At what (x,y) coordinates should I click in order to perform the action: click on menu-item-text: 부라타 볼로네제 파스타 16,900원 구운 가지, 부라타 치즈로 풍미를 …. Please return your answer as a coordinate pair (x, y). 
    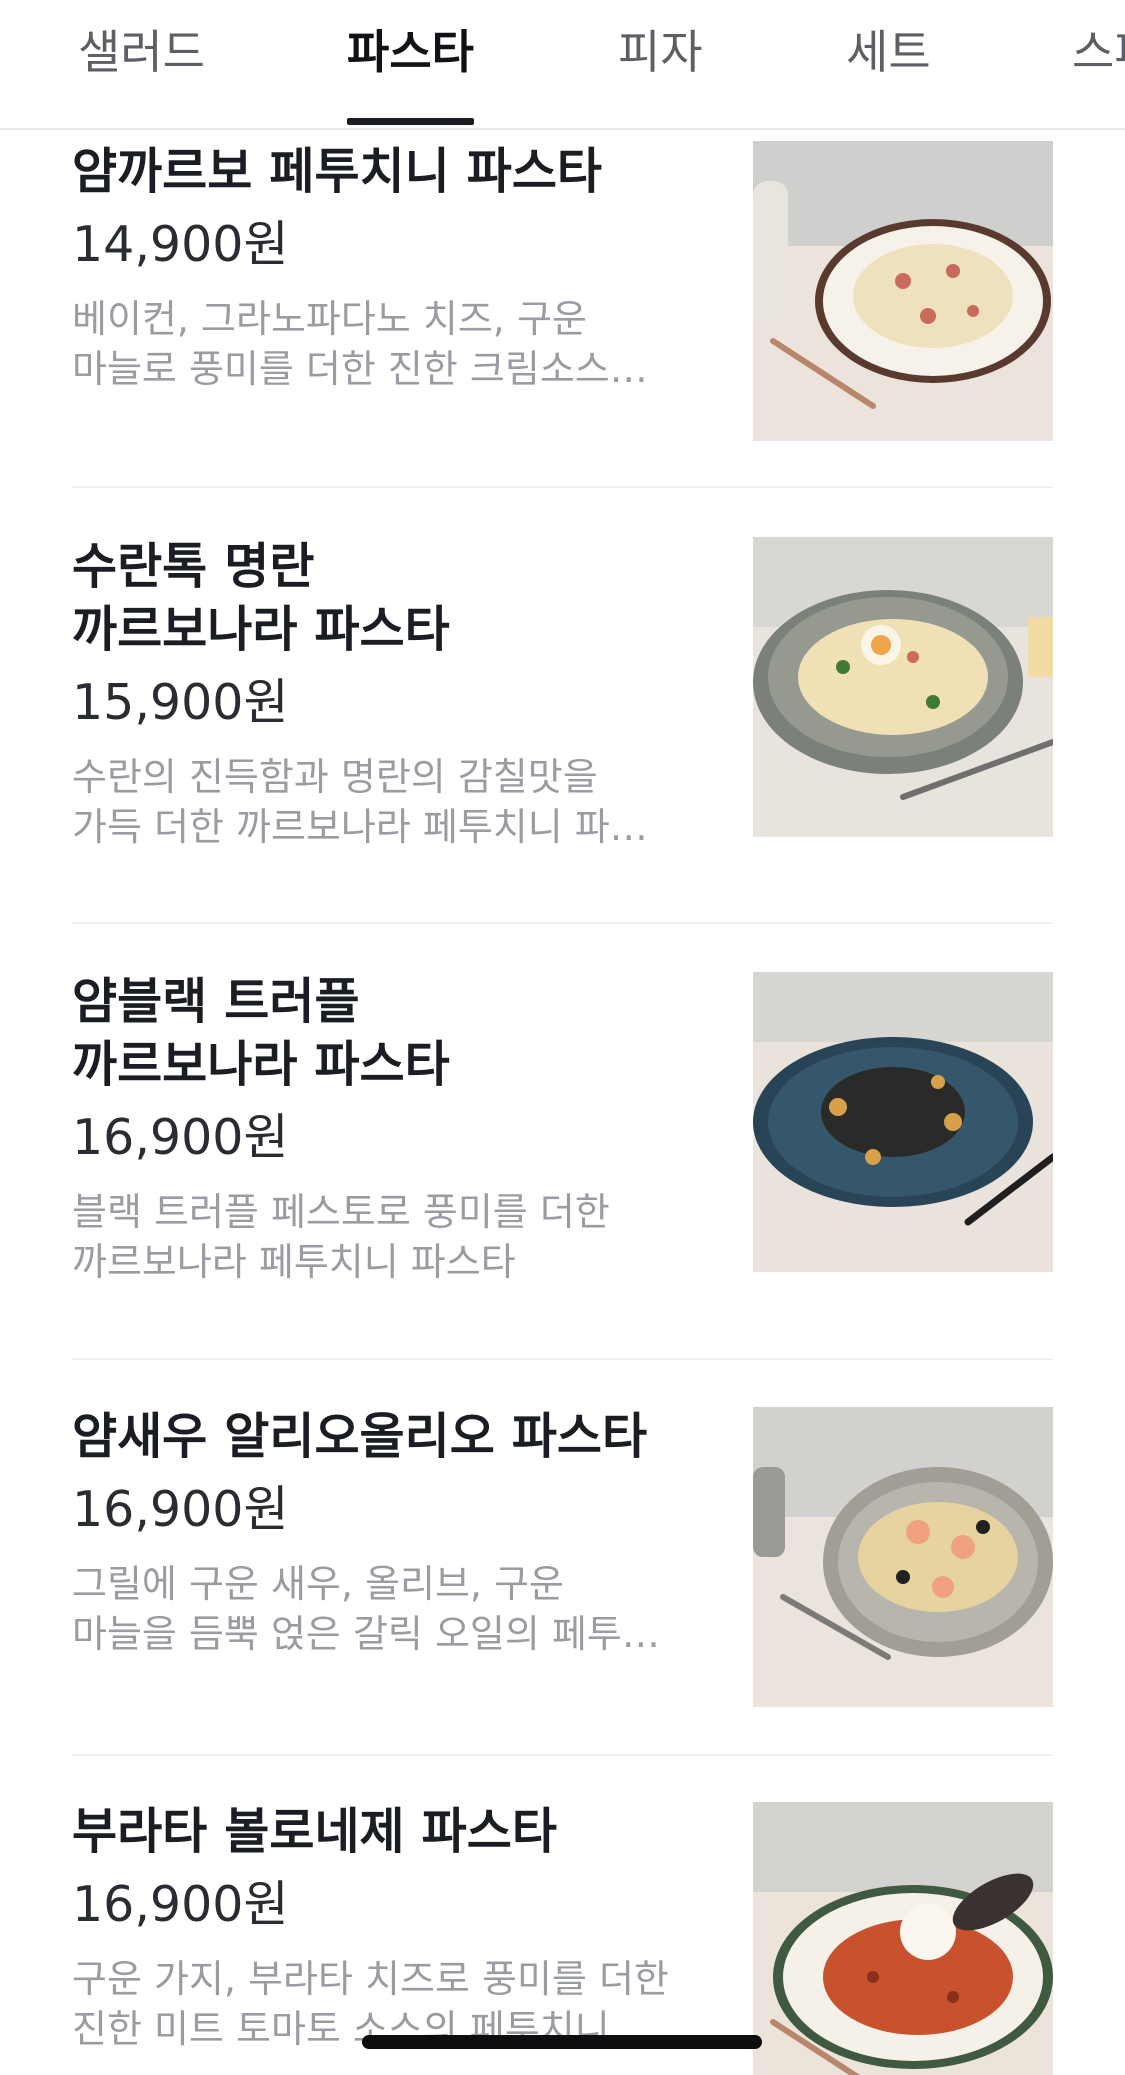
    Looking at the image, I should click on (382, 1927).